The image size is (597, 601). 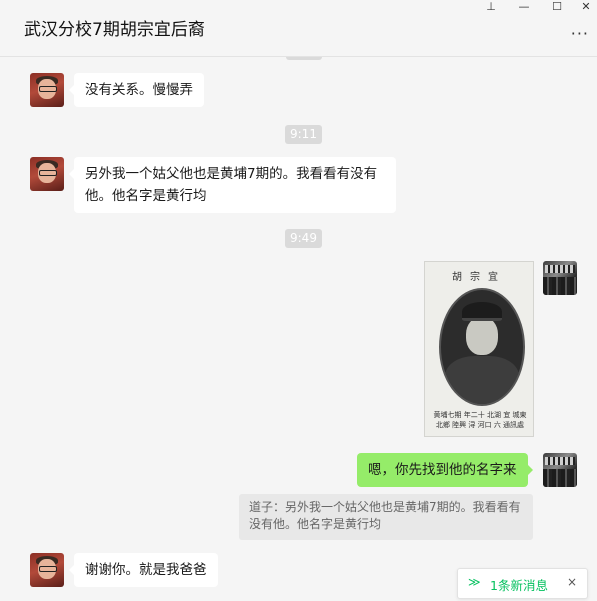 I want to click on message-bubble: 另外我一个姑父他也是黄埔7期的。我看看有没有他。他名字是黄行均, so click(x=232, y=185).